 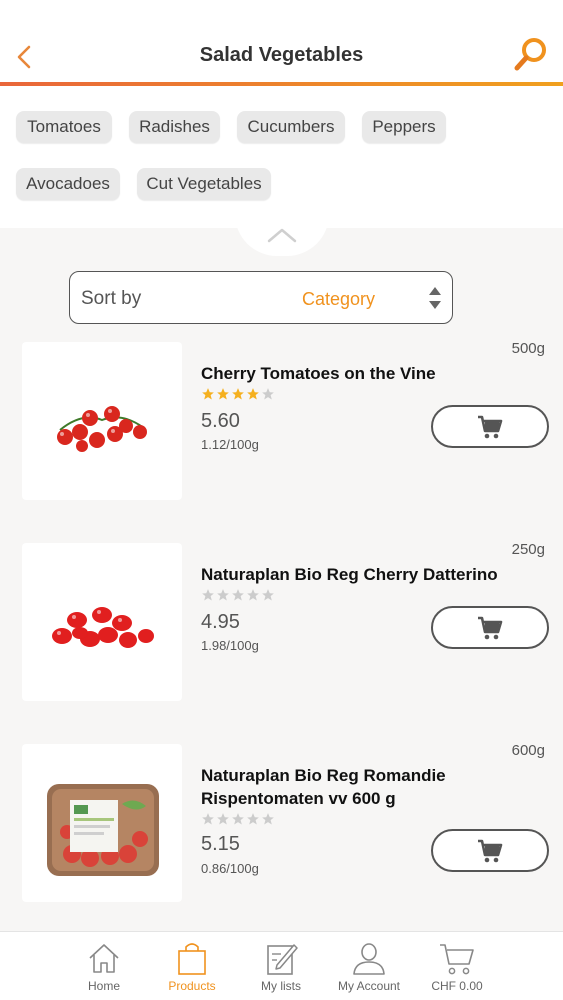 What do you see at coordinates (104, 958) in the screenshot?
I see `home-icon` at bounding box center [104, 958].